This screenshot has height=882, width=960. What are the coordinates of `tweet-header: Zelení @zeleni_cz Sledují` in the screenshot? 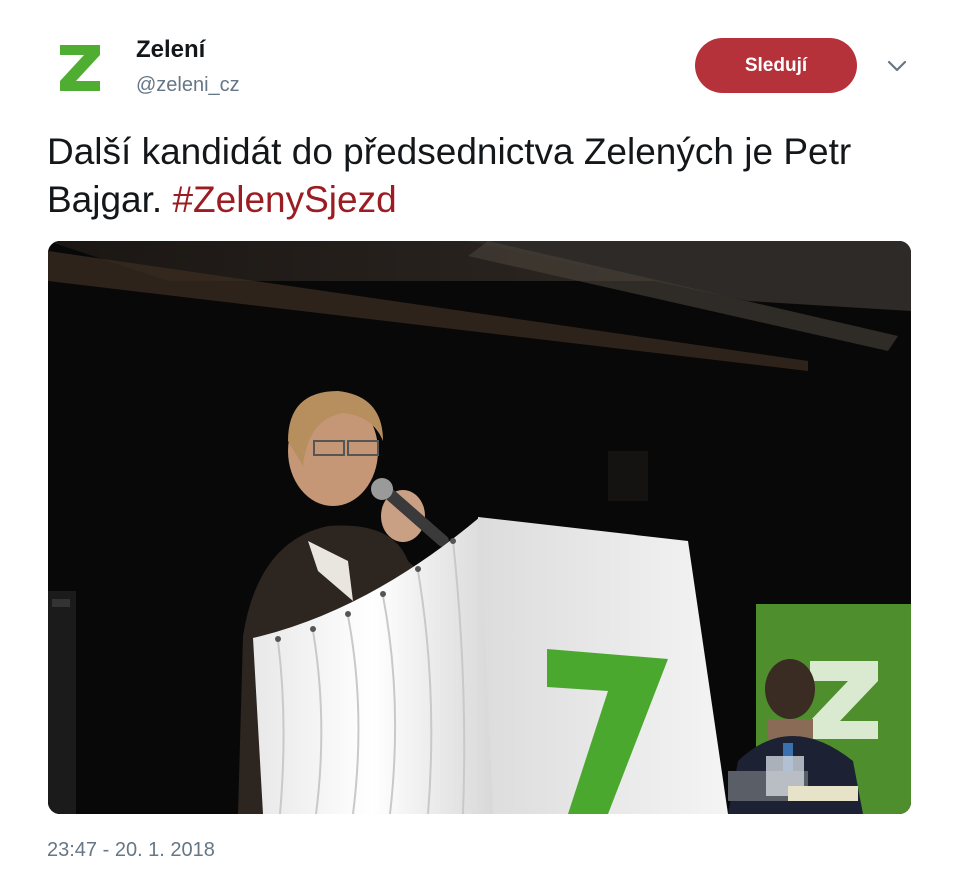 It's located at (480, 55).